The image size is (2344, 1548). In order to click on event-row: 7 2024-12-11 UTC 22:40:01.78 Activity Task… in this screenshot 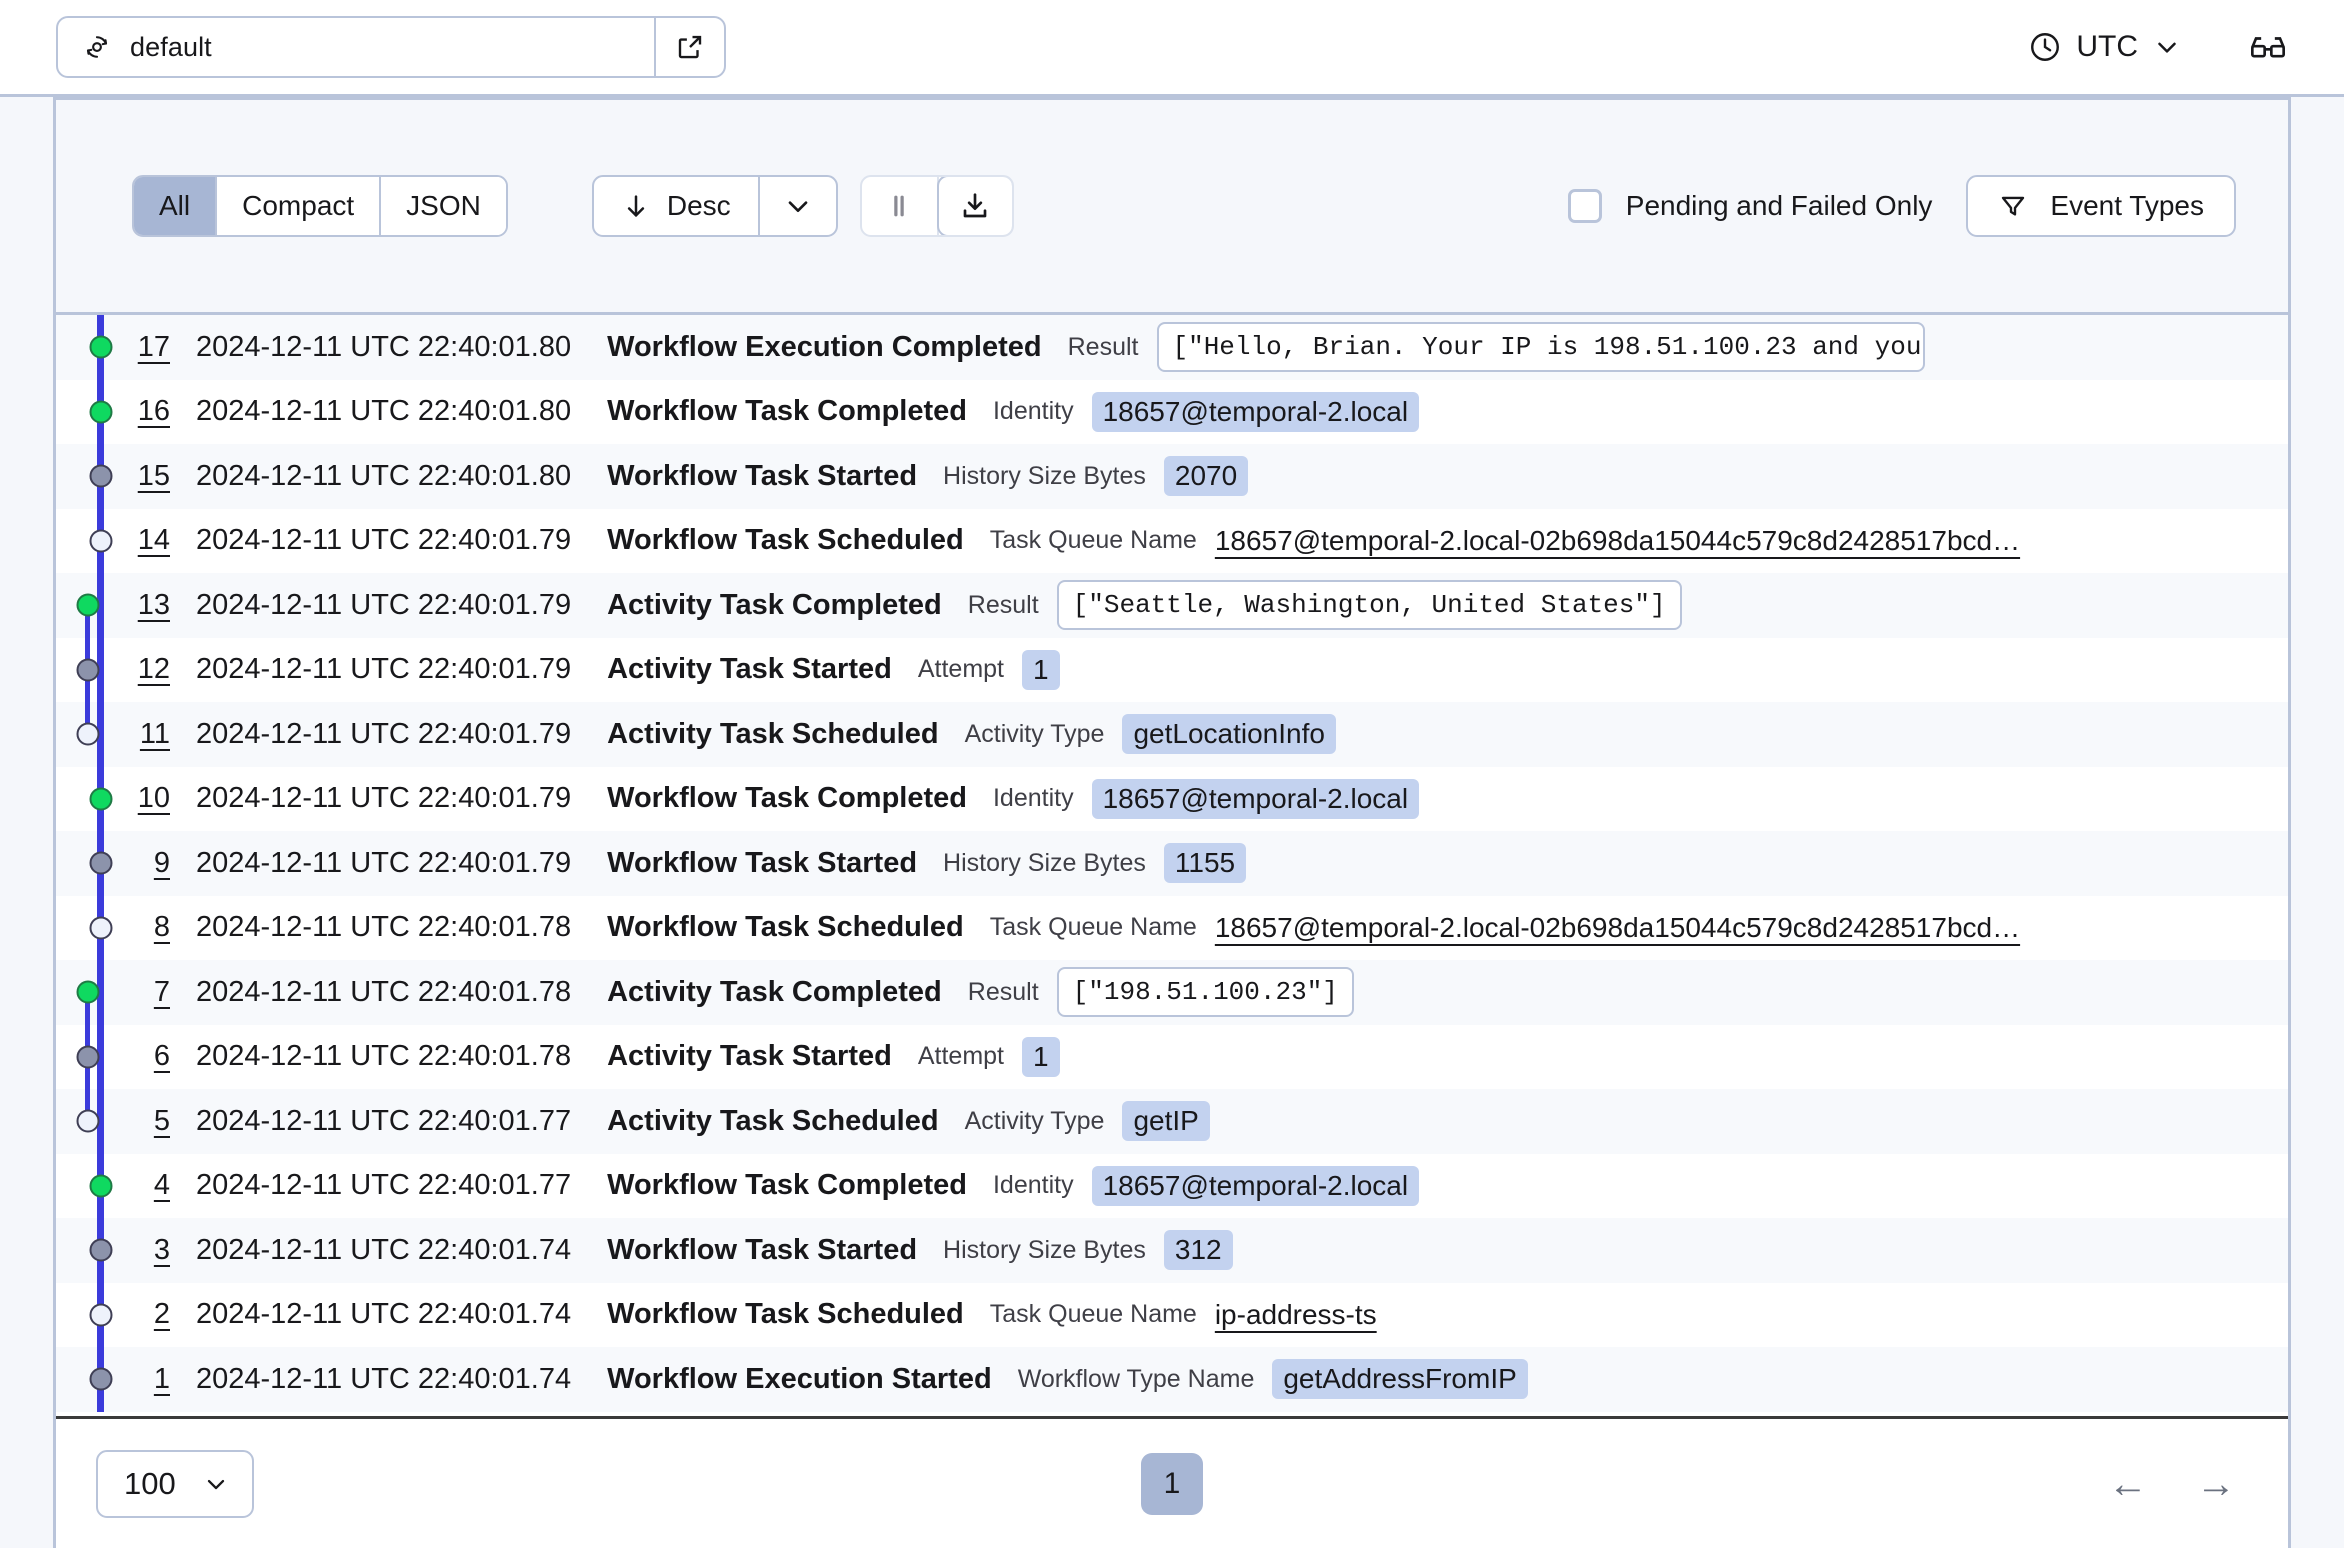, I will do `click(1172, 992)`.